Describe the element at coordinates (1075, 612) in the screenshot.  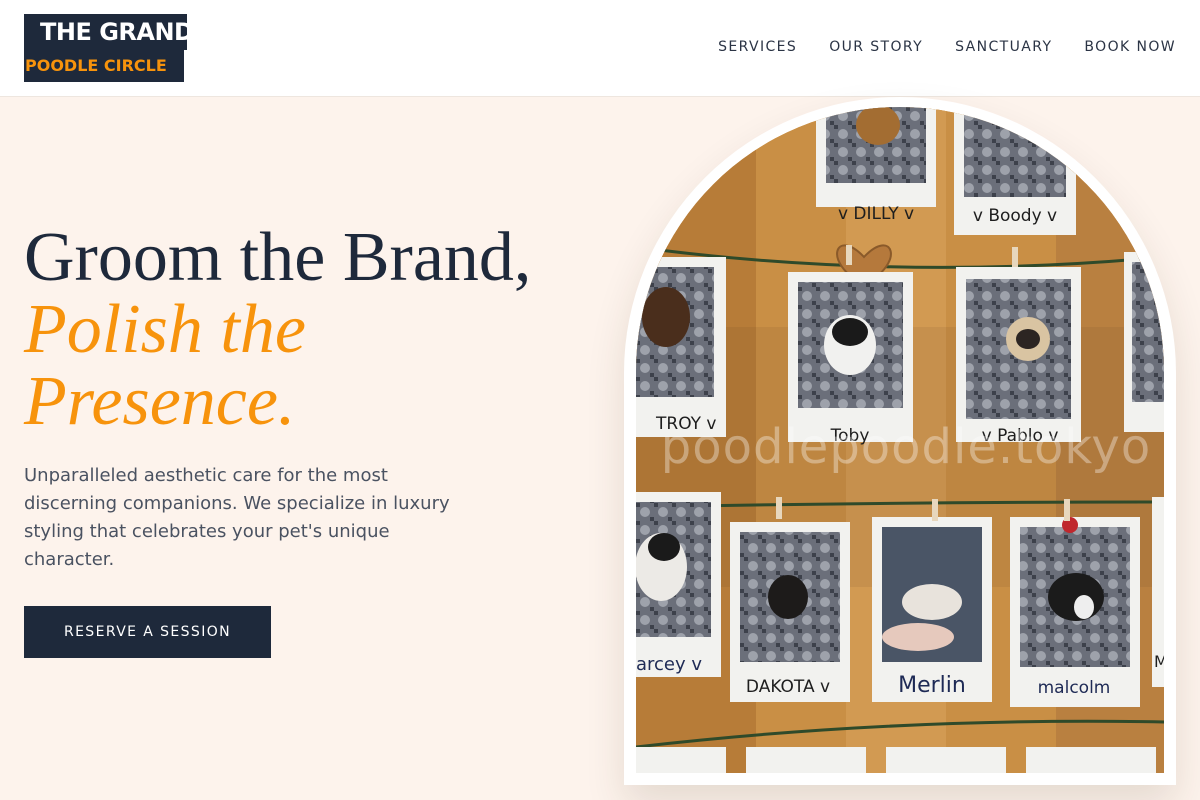
I see `polaroid-malcolm: malcolm` at that location.